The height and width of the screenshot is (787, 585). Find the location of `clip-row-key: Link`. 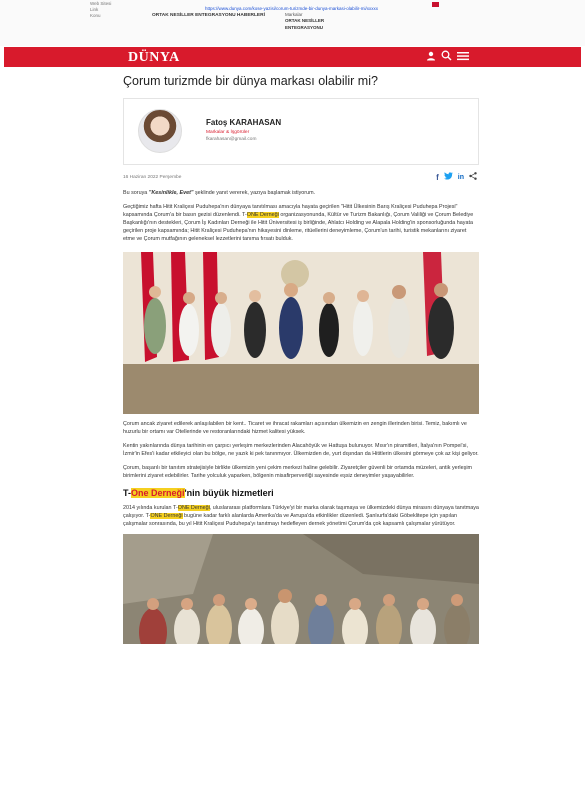

clip-row-key: Link is located at coordinates (94, 9).